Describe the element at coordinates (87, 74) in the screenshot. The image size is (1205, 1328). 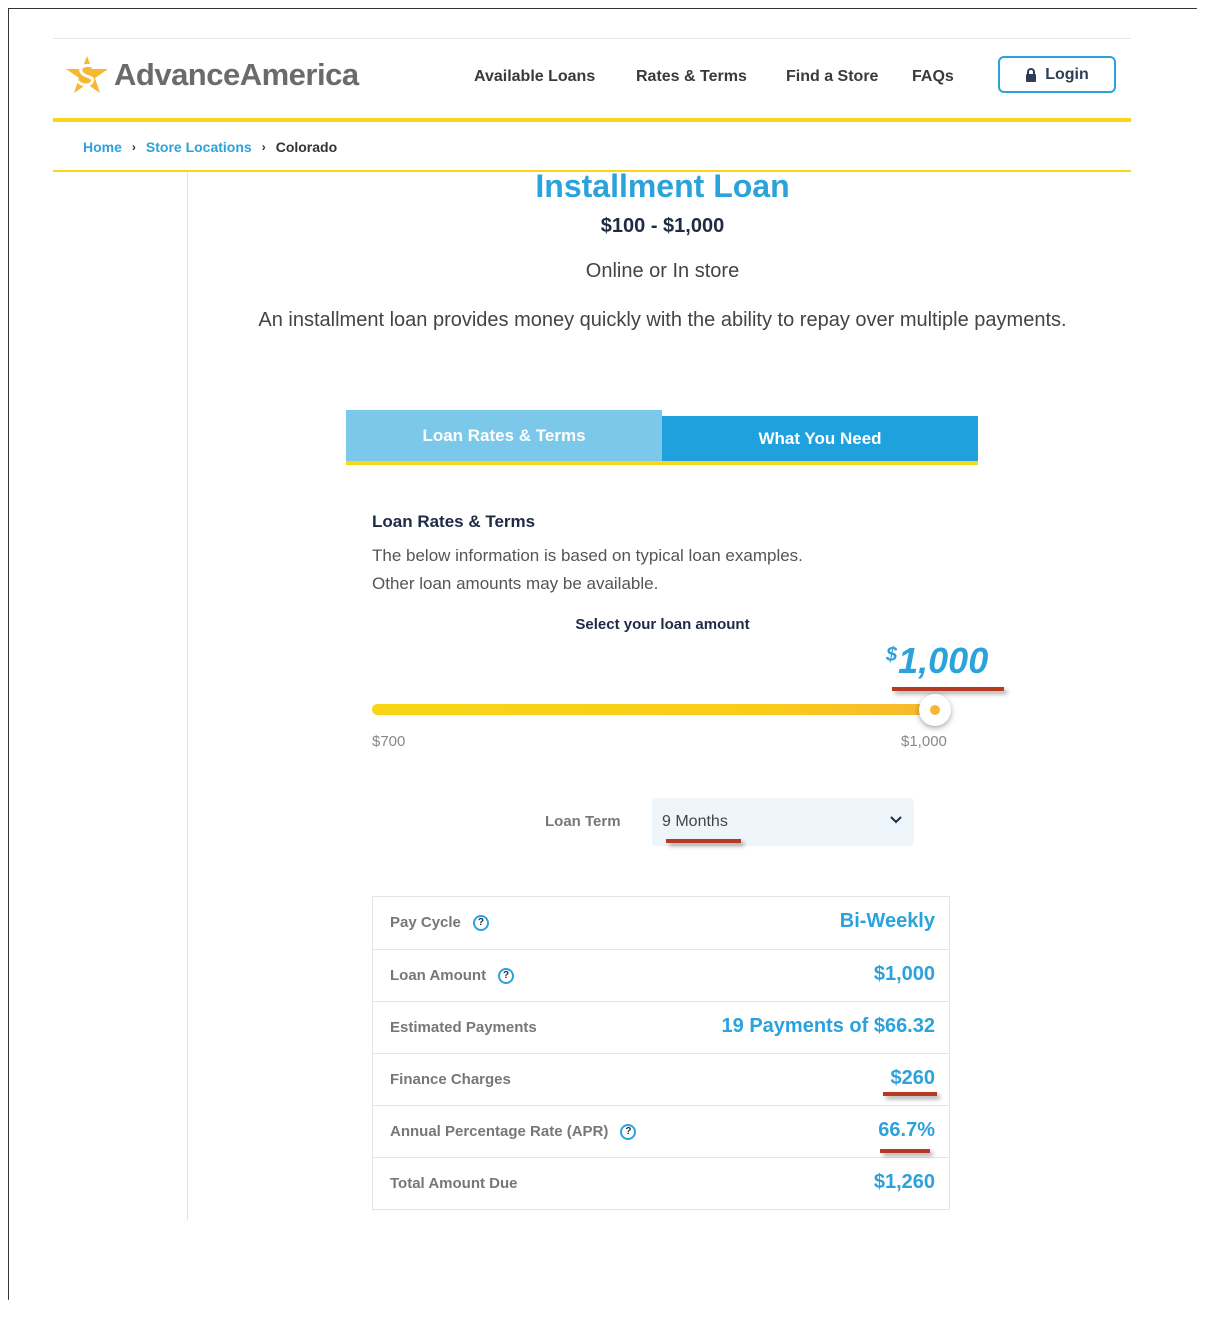
I see `logo-star-icon` at that location.